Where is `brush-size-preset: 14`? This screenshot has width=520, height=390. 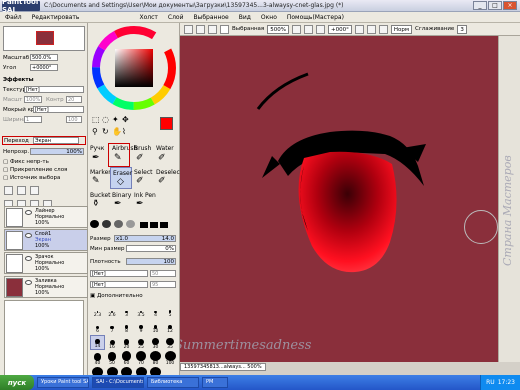 brush-size-preset: 14 is located at coordinates (97, 342).